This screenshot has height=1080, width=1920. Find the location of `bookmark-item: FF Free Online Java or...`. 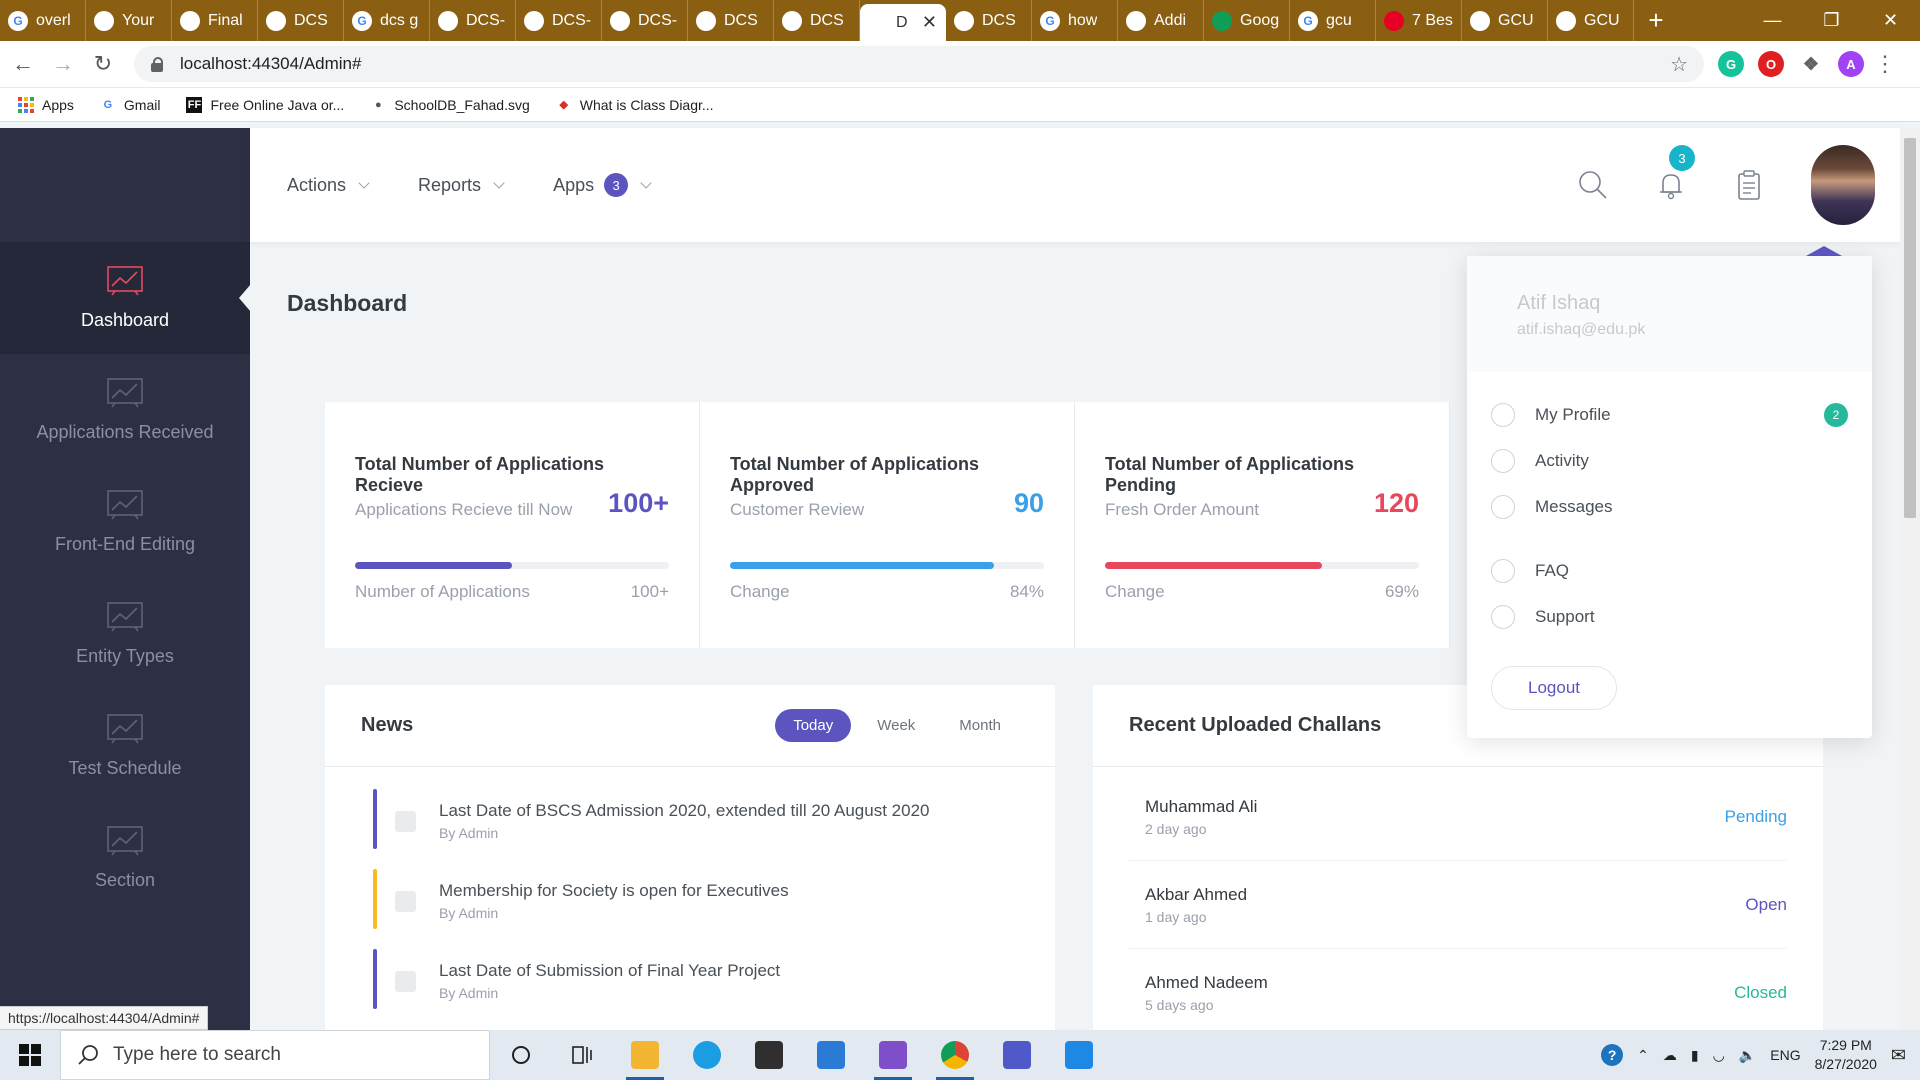

bookmark-item: FF Free Online Java or... is located at coordinates (265, 104).